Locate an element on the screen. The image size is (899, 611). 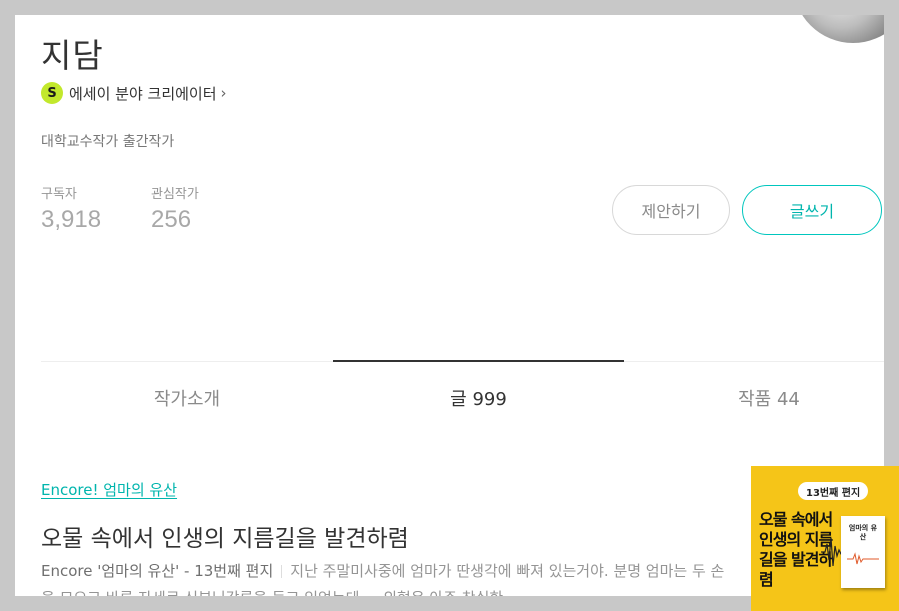
subscribers-label: 구독자 is located at coordinates (59, 194).